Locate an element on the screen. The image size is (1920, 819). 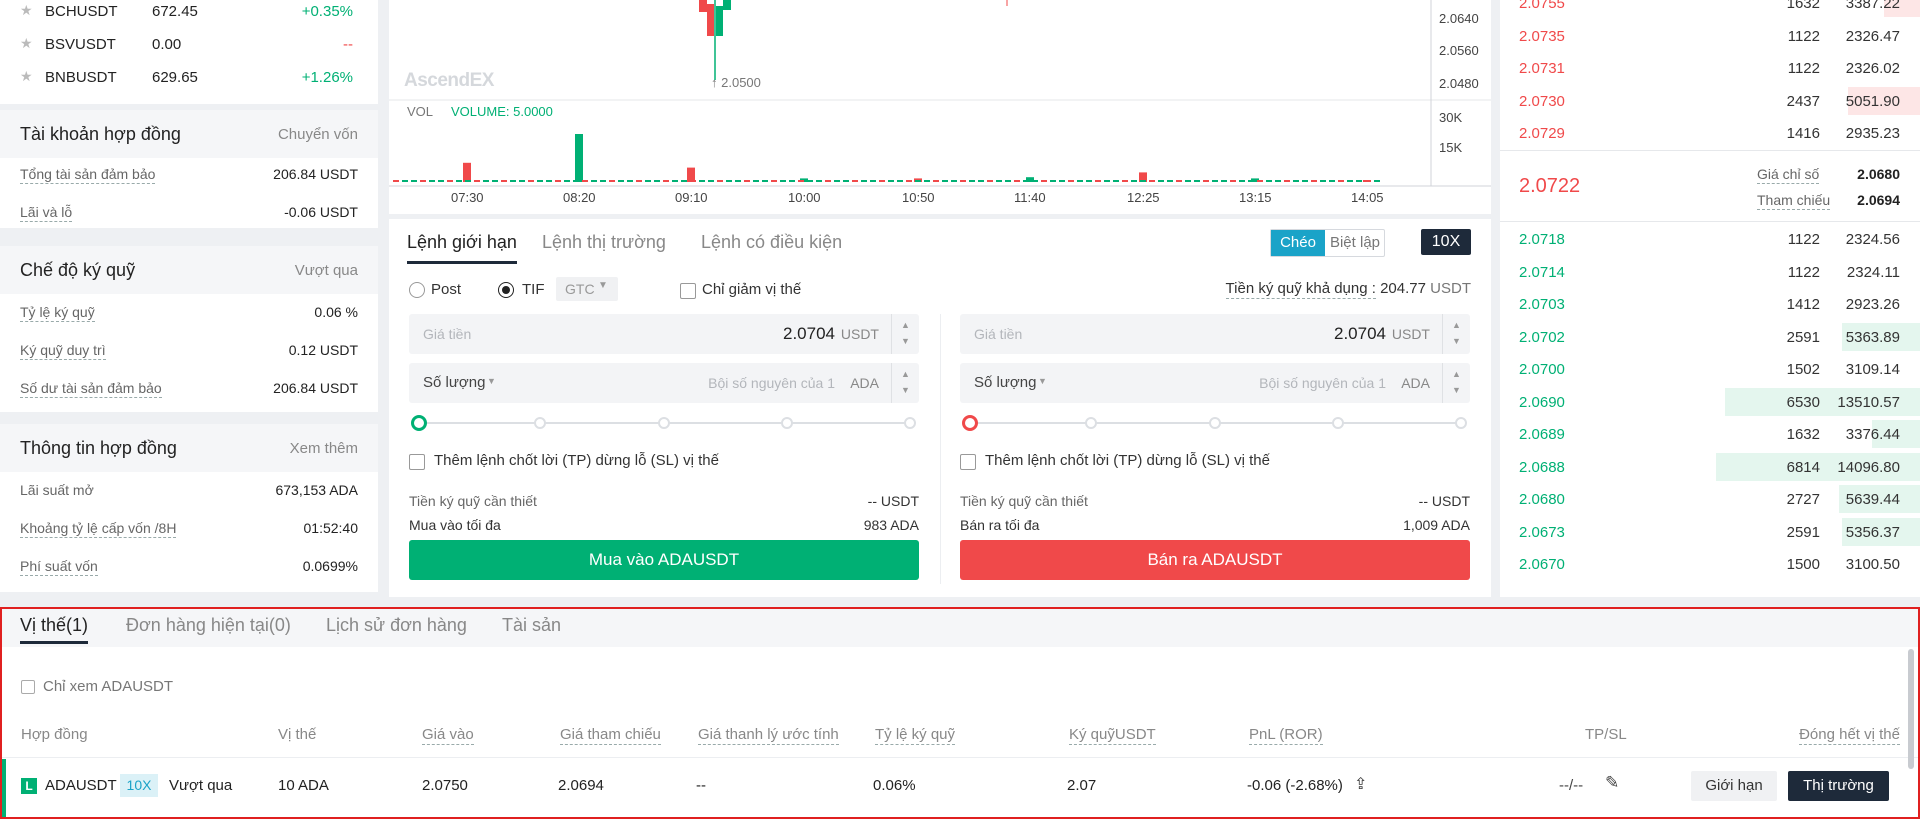
tif-radio is located at coordinates (506, 290).